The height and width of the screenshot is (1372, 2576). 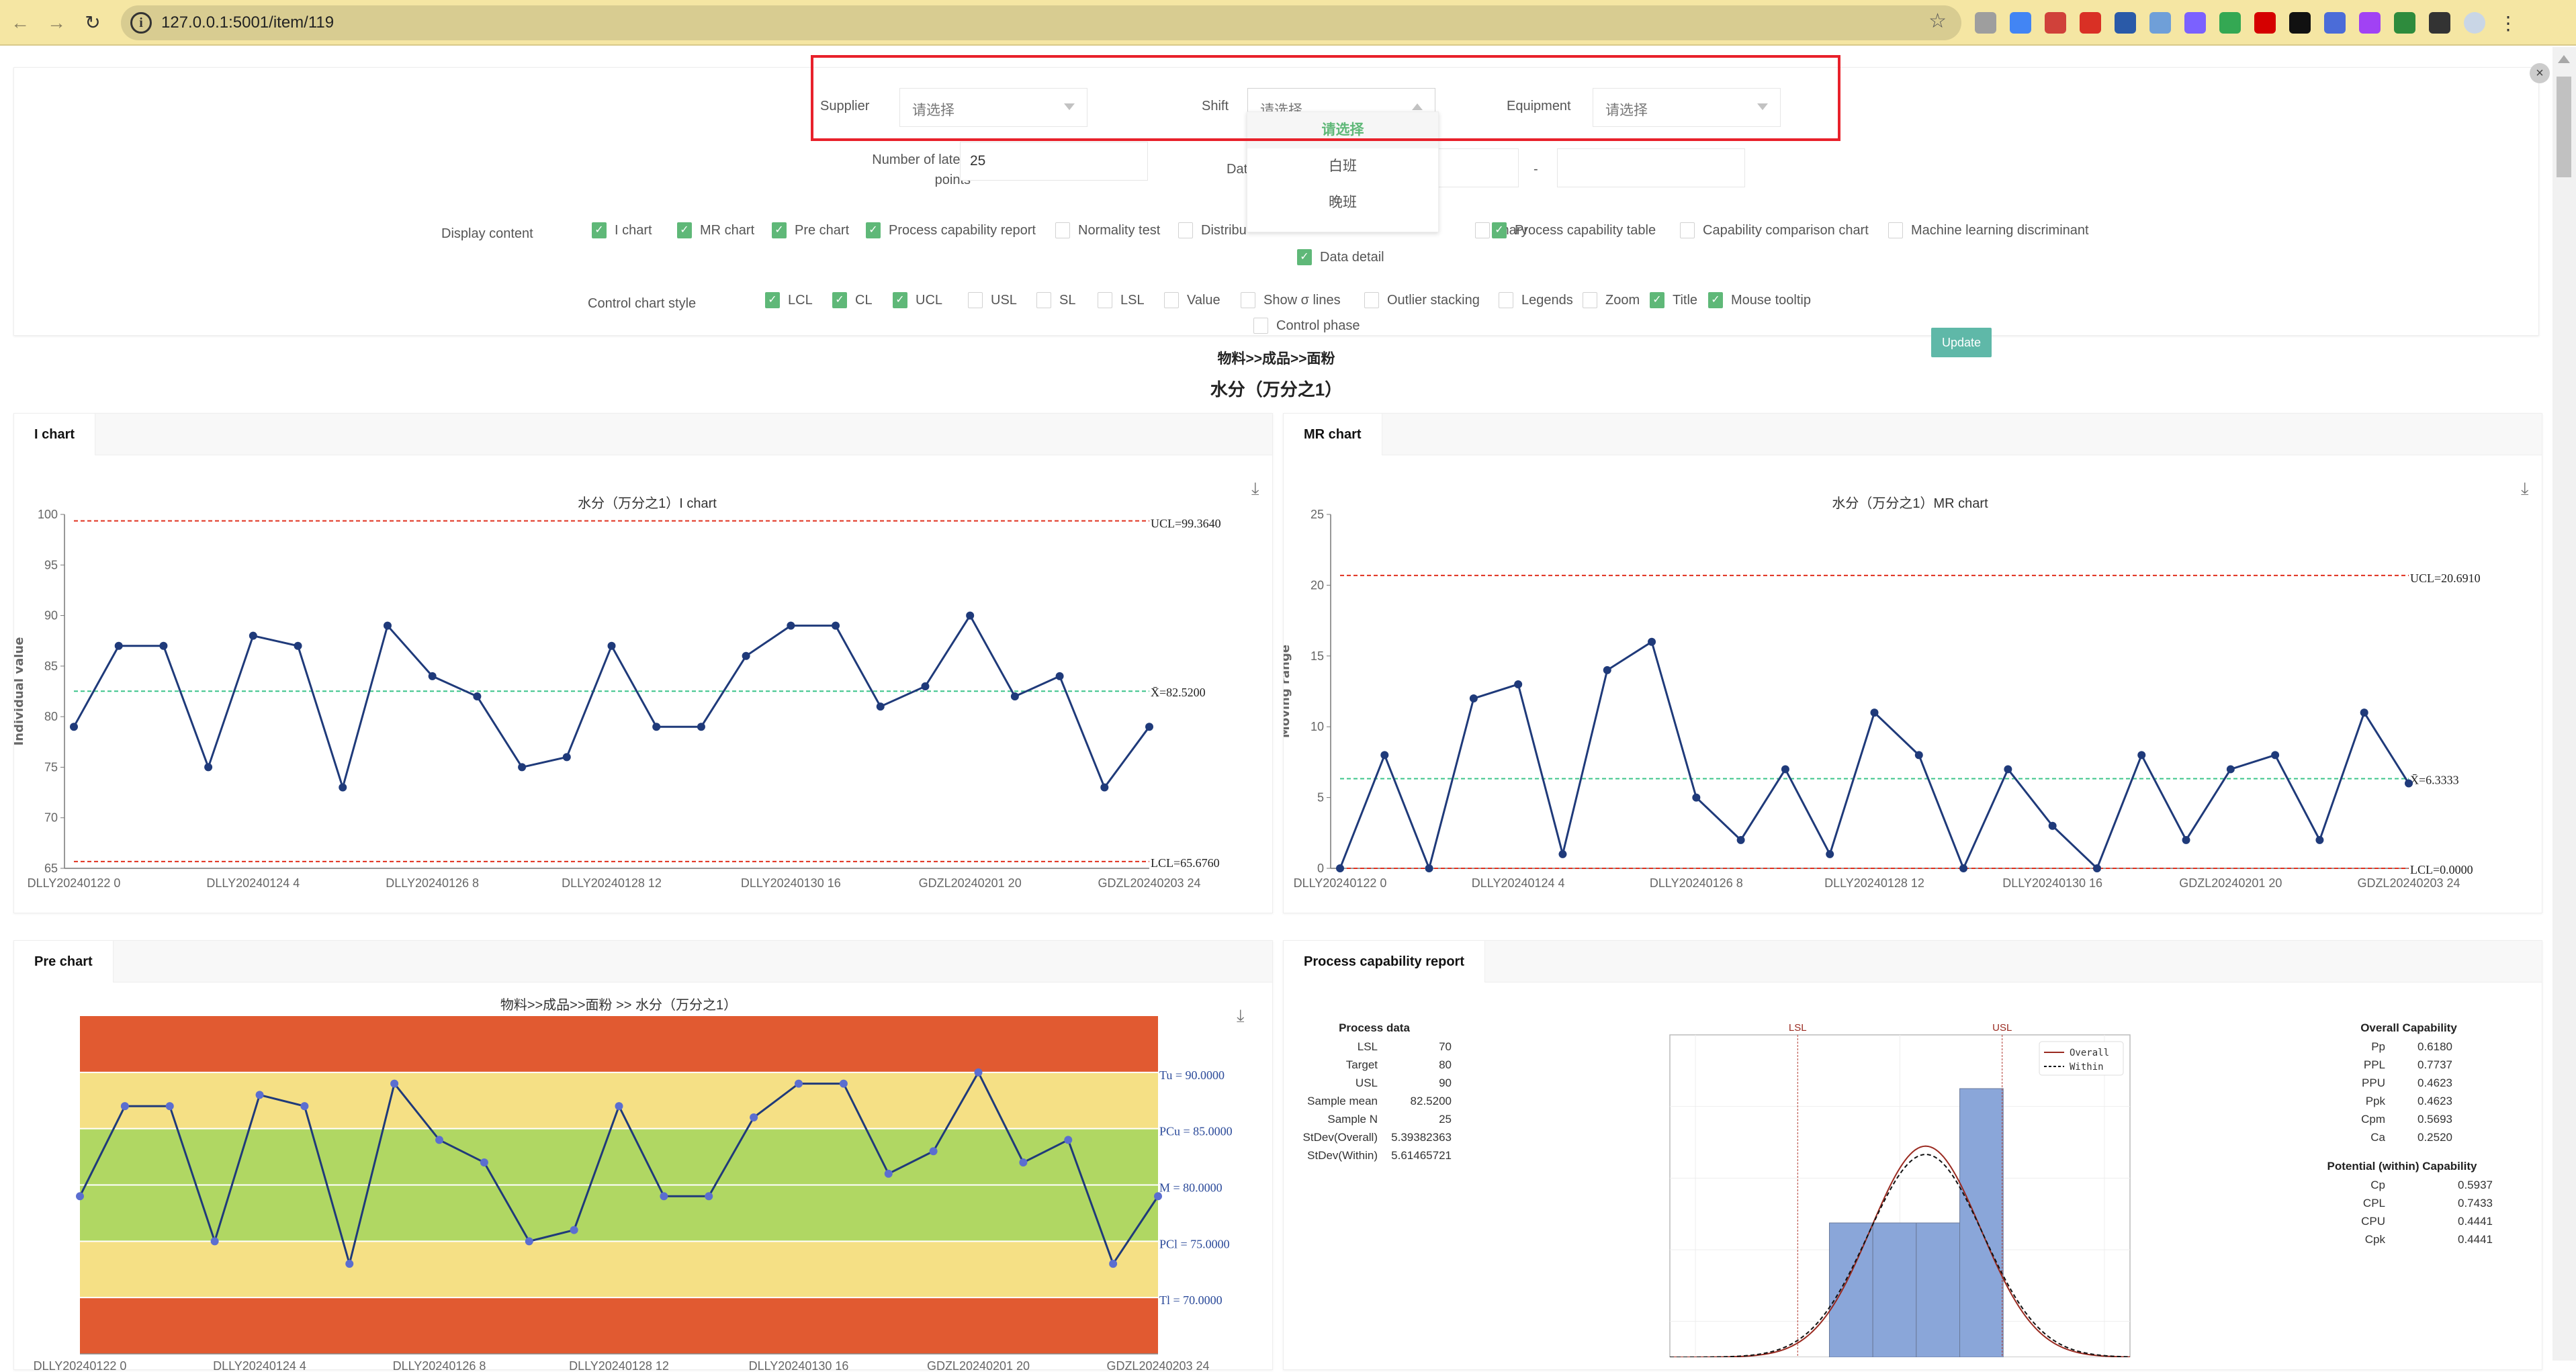 I want to click on date-end-input, so click(x=1651, y=168).